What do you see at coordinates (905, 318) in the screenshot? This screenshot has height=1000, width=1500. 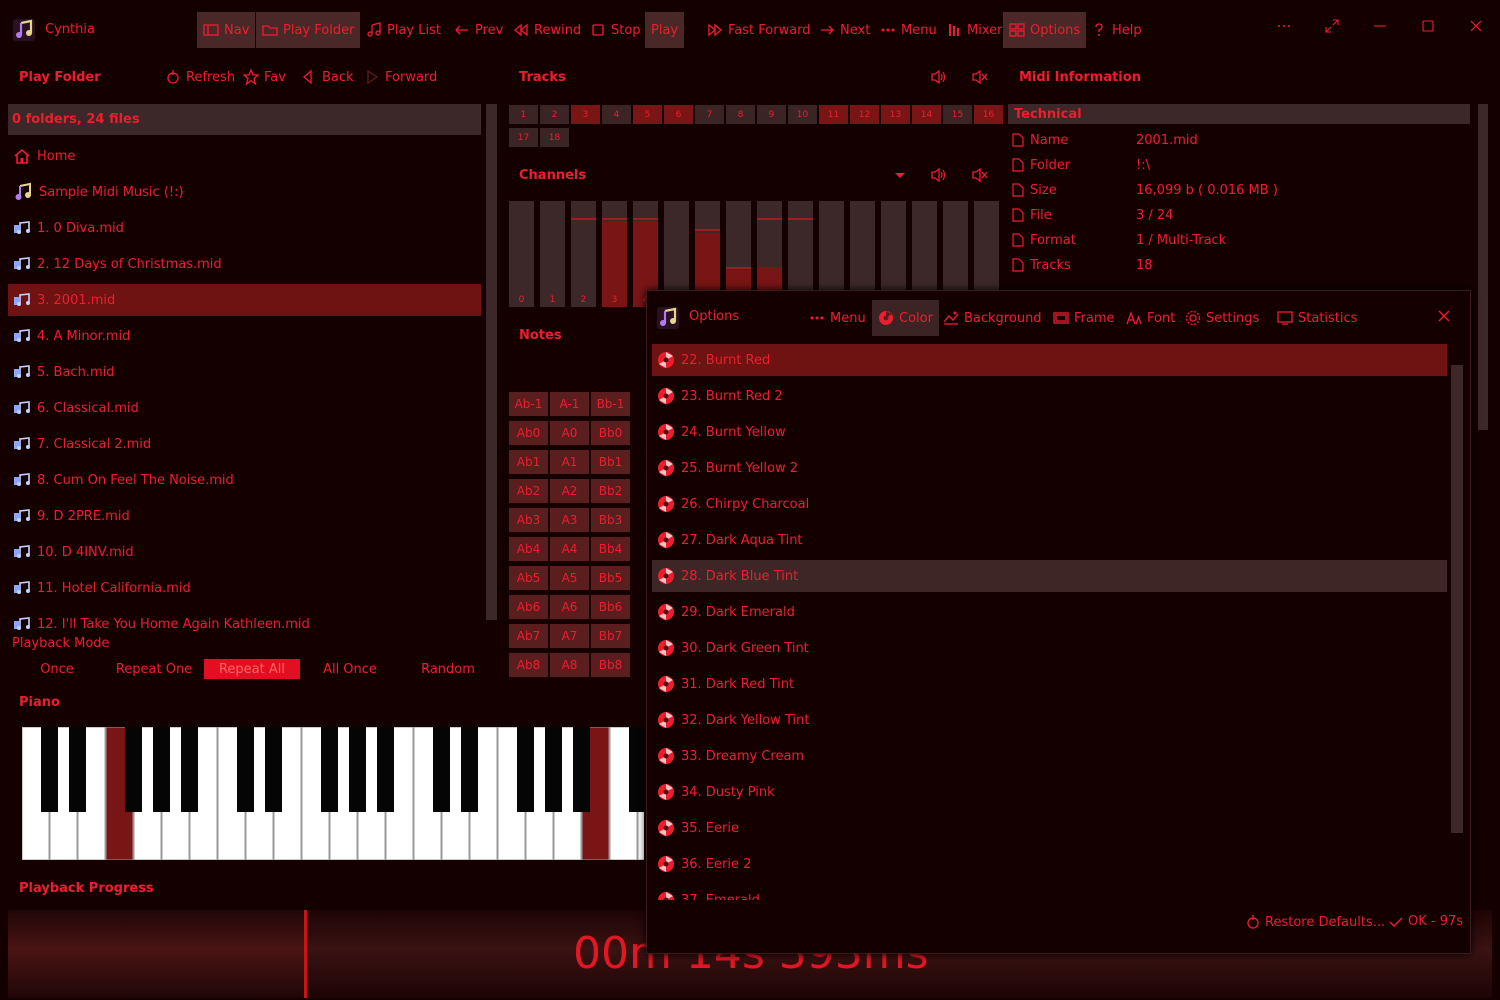 I see `options-tab-color: Color` at bounding box center [905, 318].